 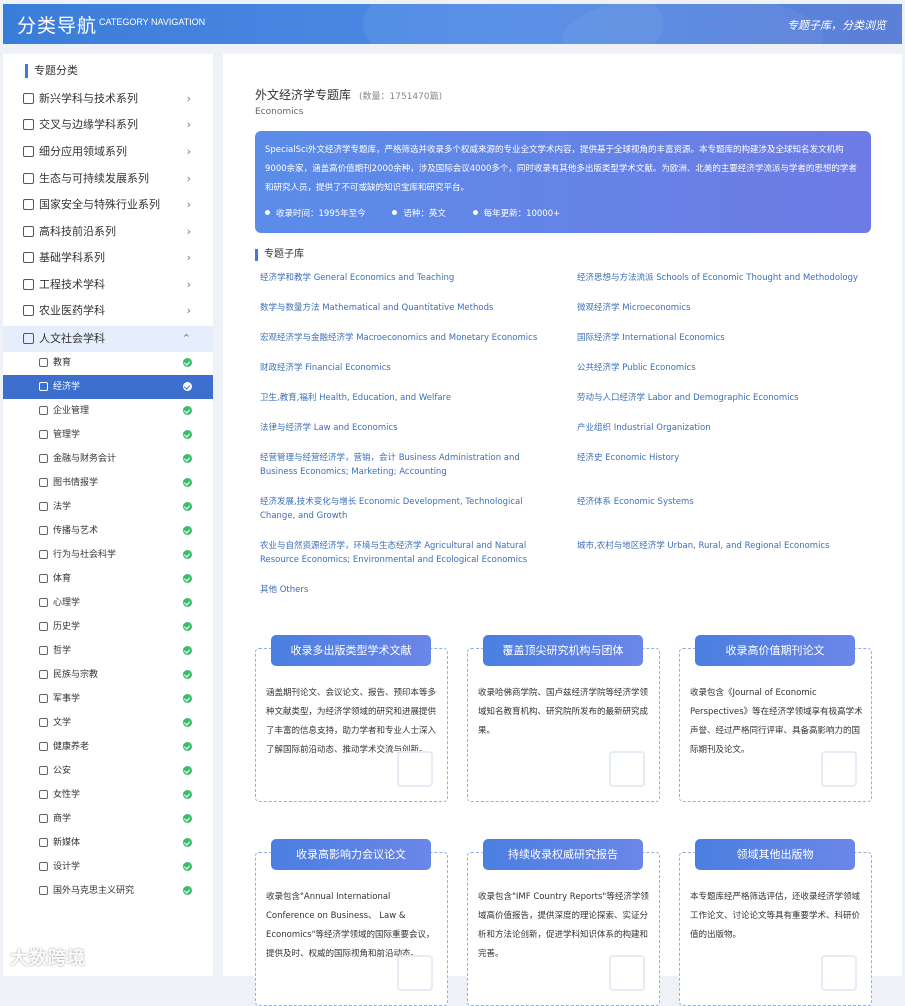 What do you see at coordinates (722, 368) in the screenshot?
I see `sublibrary-link: 公共经济学 Public Economics` at bounding box center [722, 368].